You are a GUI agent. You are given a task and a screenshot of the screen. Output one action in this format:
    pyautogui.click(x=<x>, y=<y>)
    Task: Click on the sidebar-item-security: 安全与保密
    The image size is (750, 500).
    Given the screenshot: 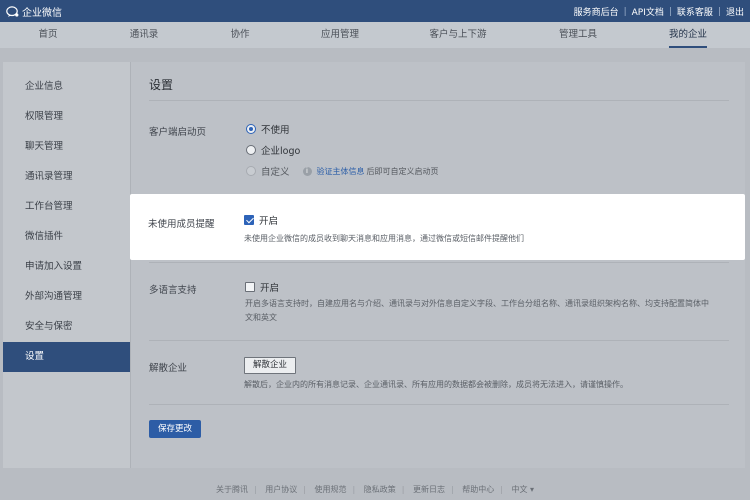 What is the action you would take?
    pyautogui.click(x=66, y=327)
    